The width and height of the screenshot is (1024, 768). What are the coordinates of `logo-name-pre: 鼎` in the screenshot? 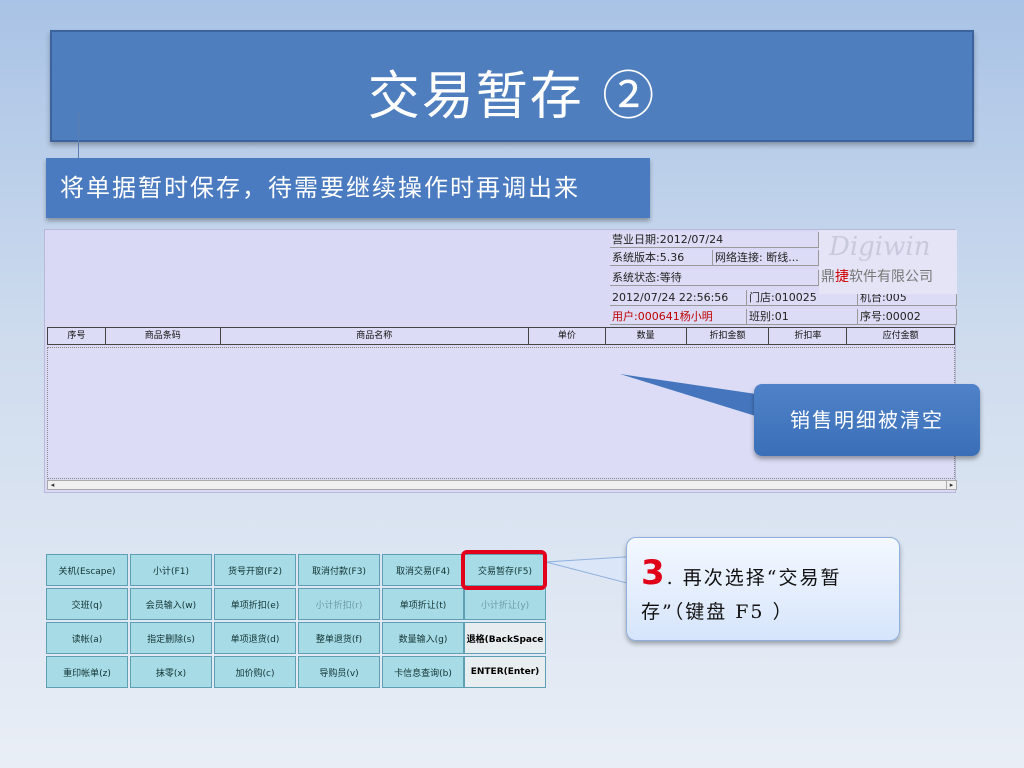 It's located at (828, 277).